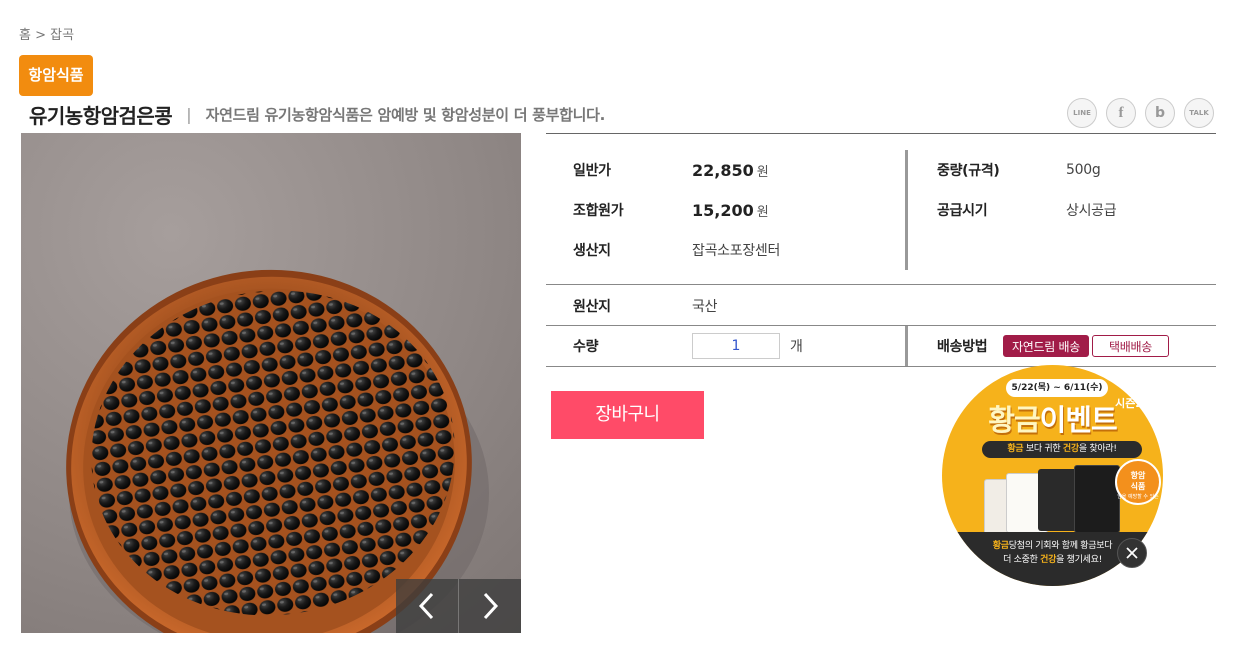 The height and width of the screenshot is (655, 1234). I want to click on line-icon: LINE, so click(1082, 113).